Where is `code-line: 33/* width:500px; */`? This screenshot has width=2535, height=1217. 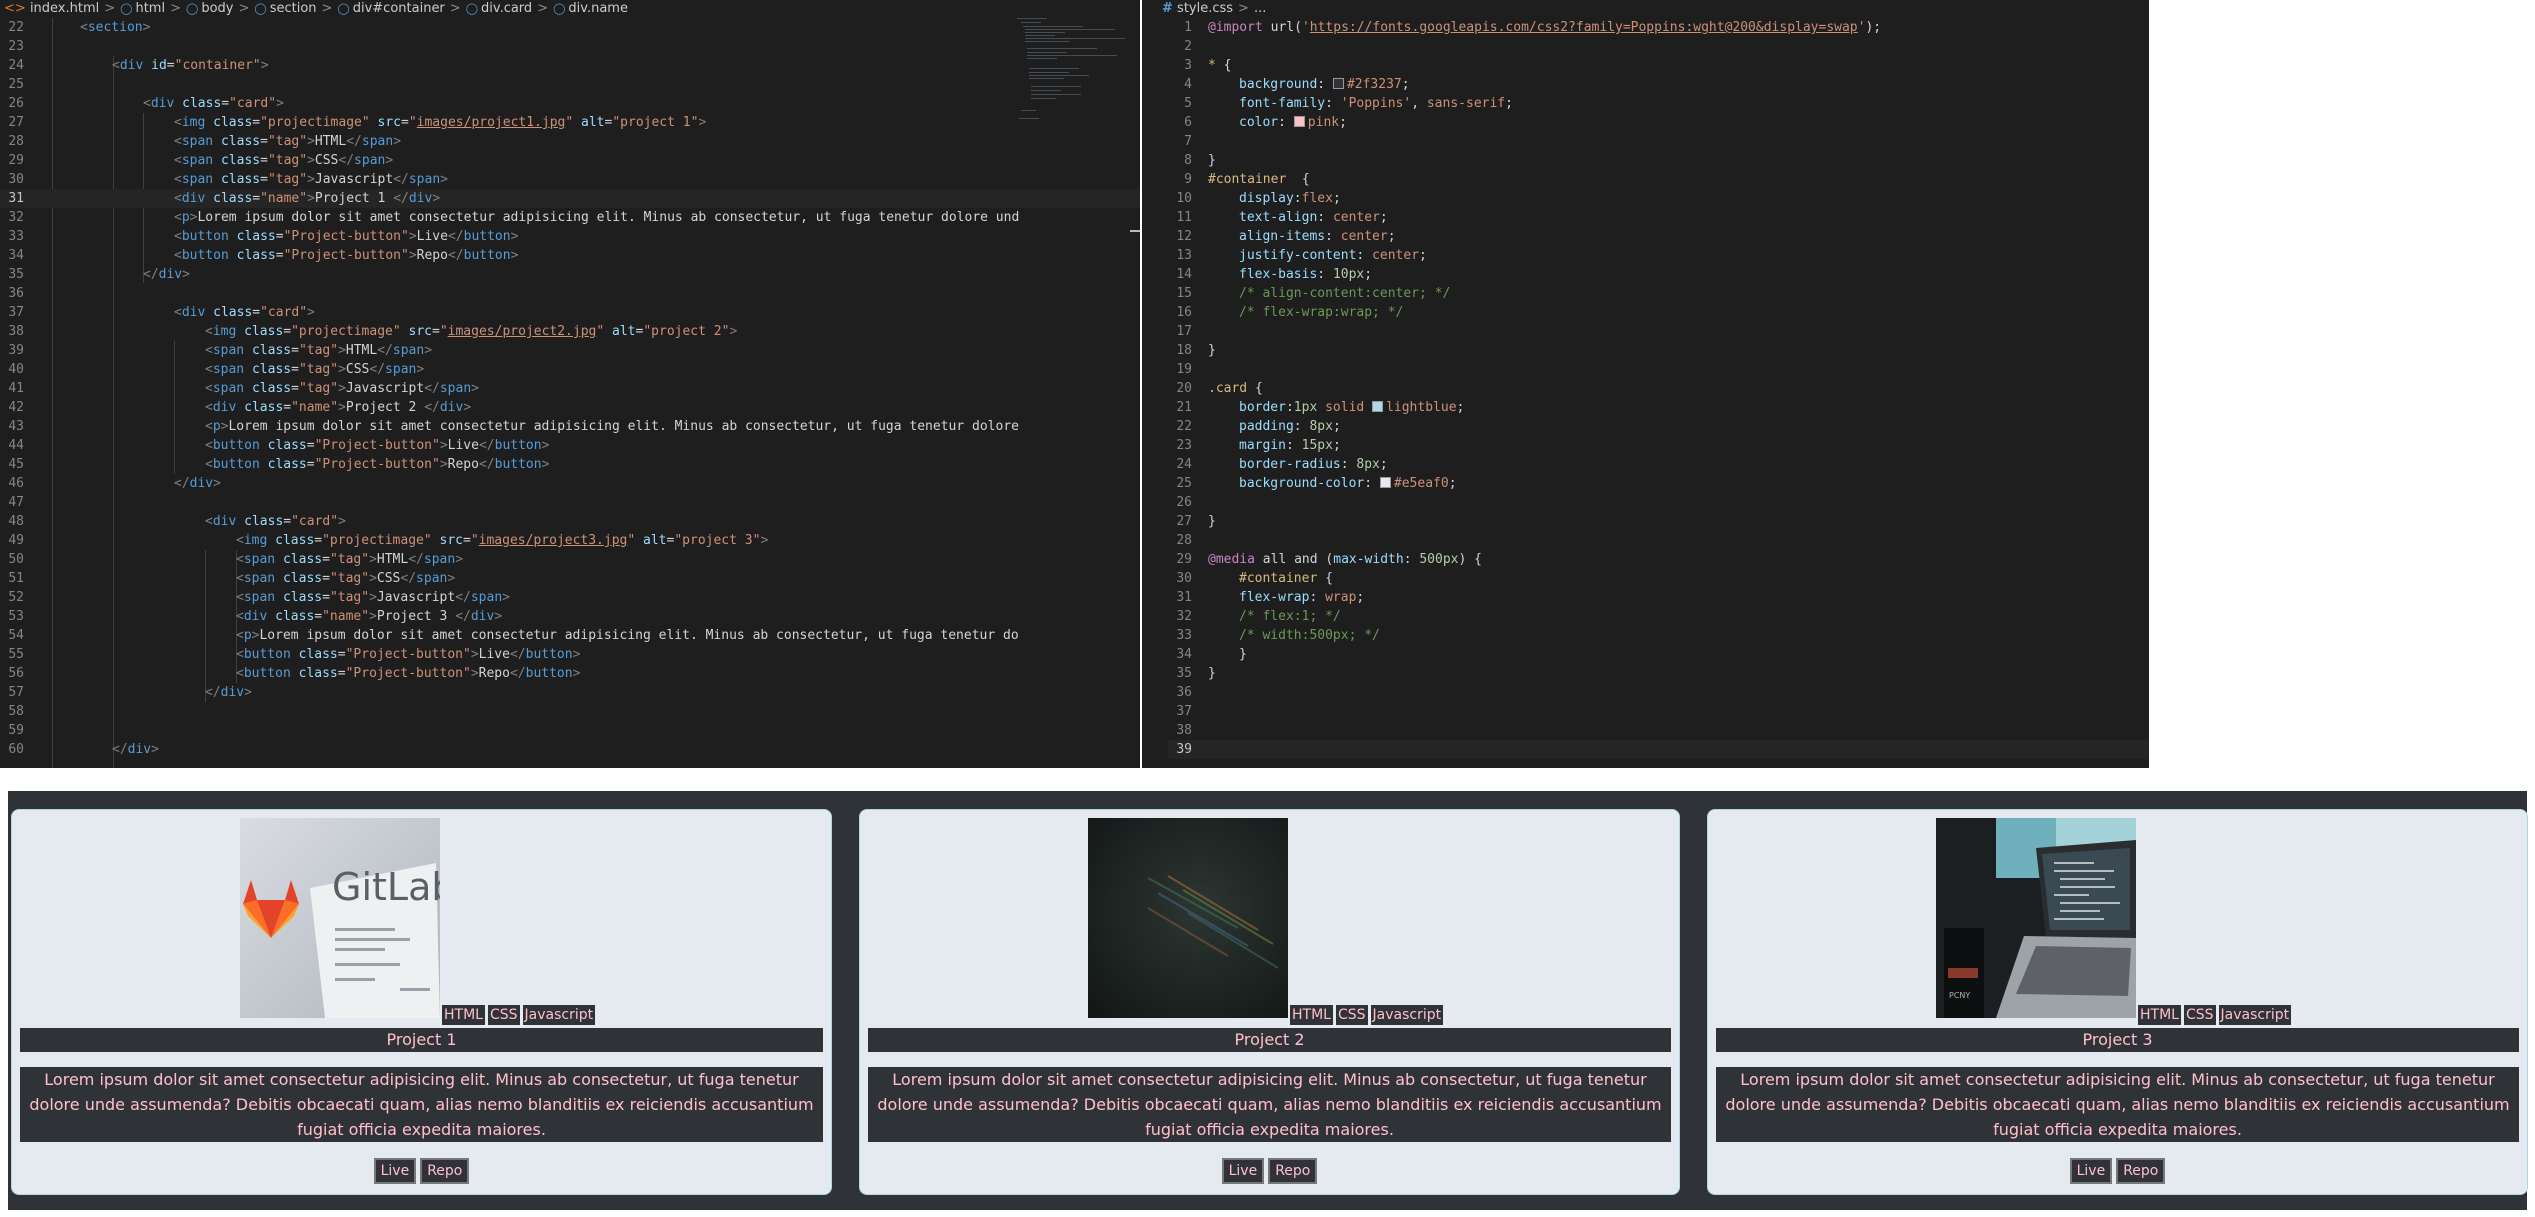 code-line: 33/* width:500px; */ is located at coordinates (1278, 635).